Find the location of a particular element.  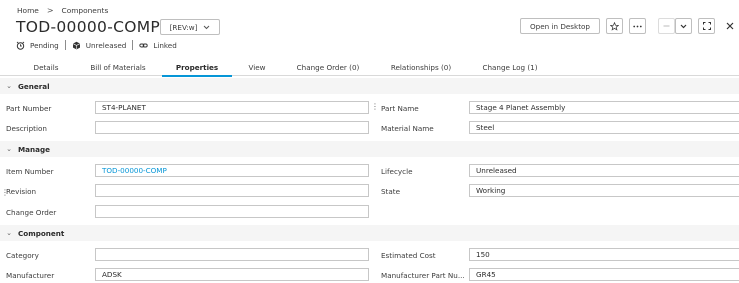

alarm-clock-icon is located at coordinates (20, 45).